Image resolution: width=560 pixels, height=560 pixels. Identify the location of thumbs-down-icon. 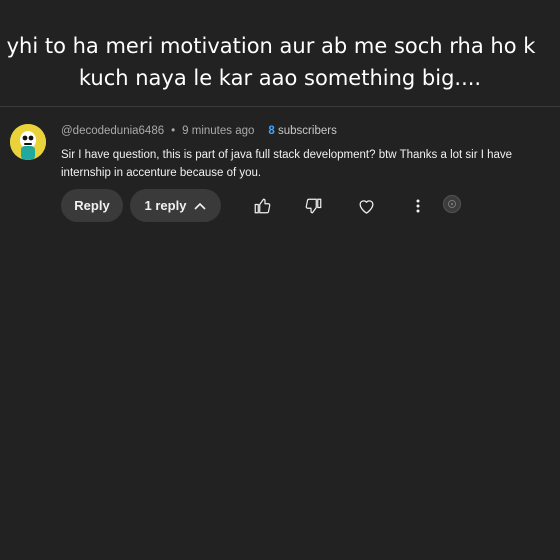
(313, 206).